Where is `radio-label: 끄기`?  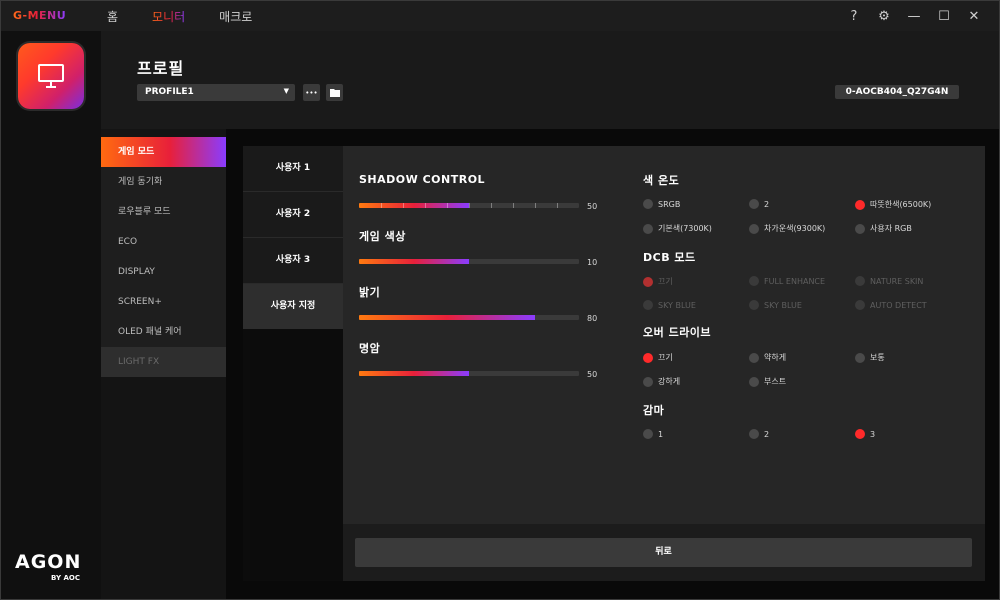
radio-label: 끄기 is located at coordinates (665, 281).